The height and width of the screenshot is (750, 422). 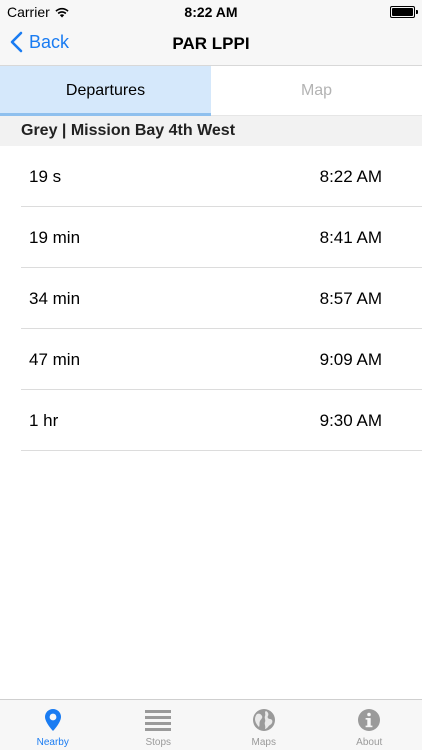 What do you see at coordinates (158, 720) in the screenshot?
I see `list-icon` at bounding box center [158, 720].